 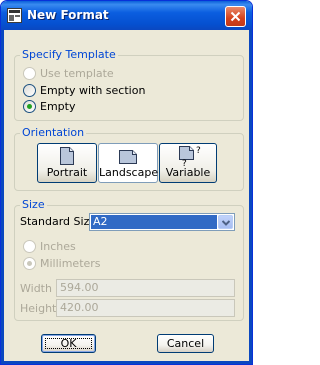 I want to click on radio-label: Inches, so click(x=58, y=246).